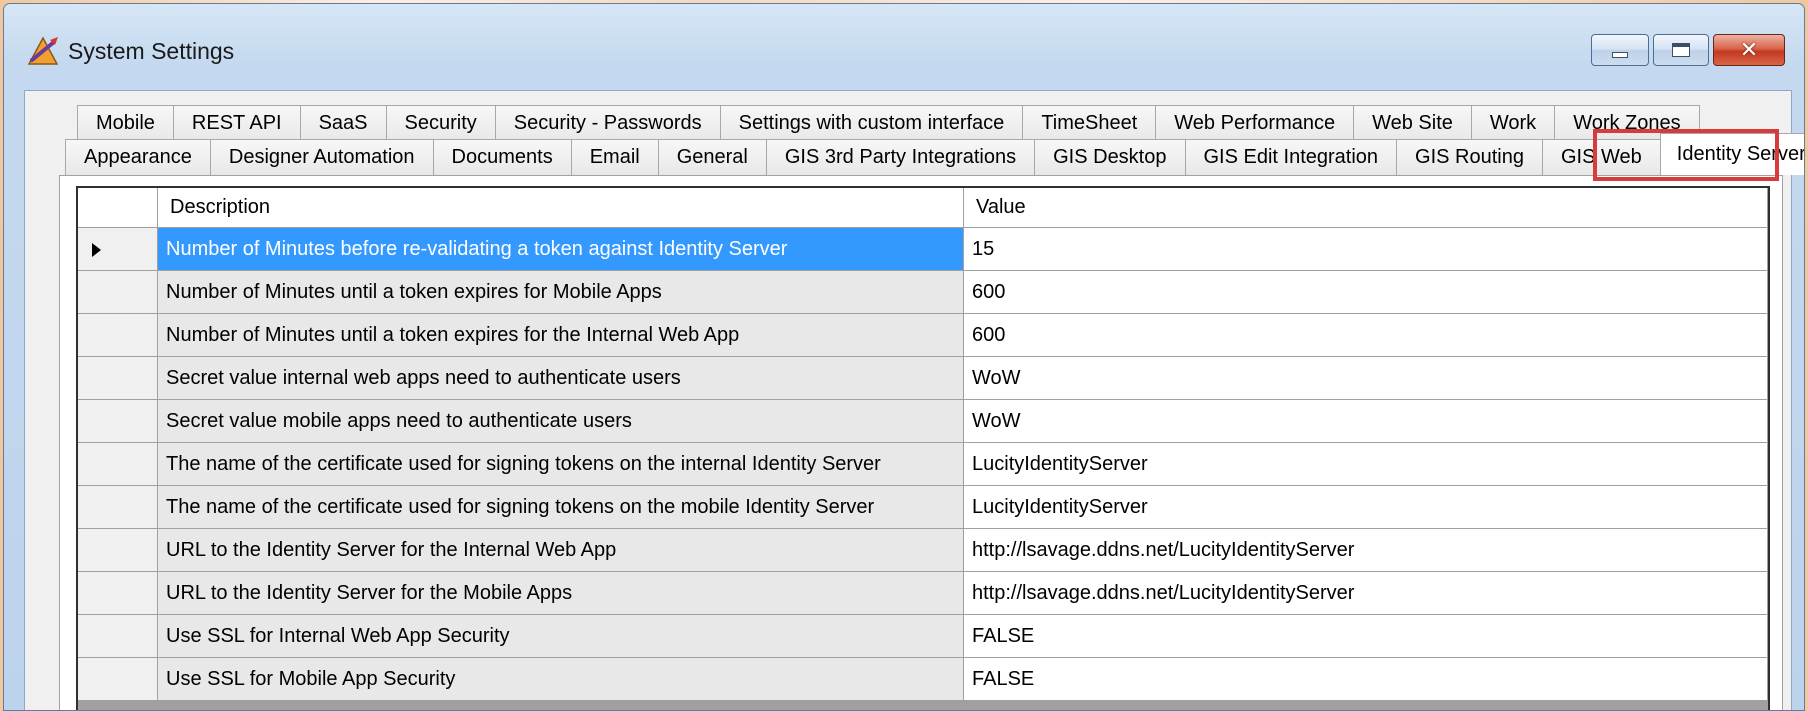 The height and width of the screenshot is (711, 1808). What do you see at coordinates (1469, 157) in the screenshot?
I see `tab-gis-routing: GIS Routing` at bounding box center [1469, 157].